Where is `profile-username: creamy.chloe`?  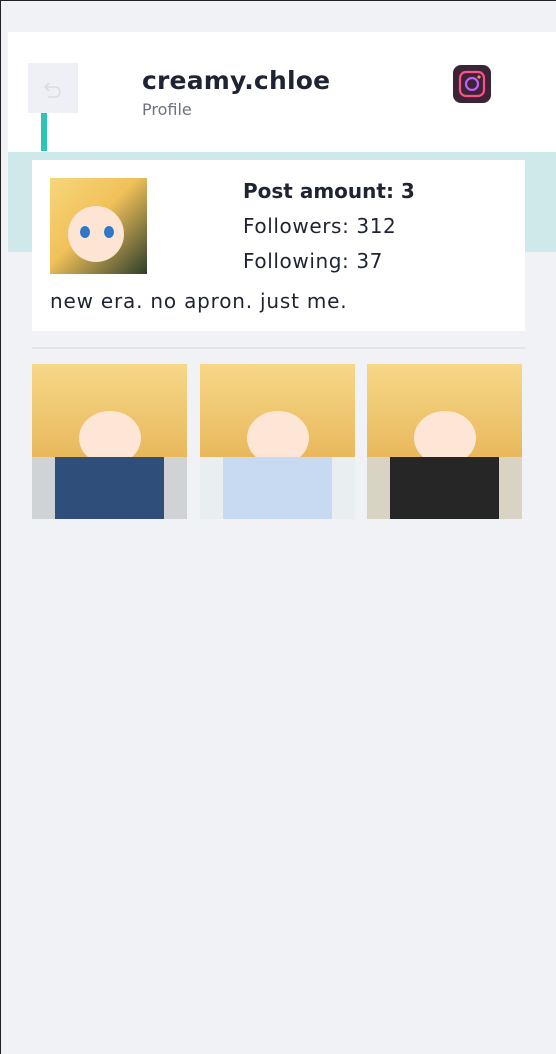
profile-username: creamy.chloe is located at coordinates (236, 80).